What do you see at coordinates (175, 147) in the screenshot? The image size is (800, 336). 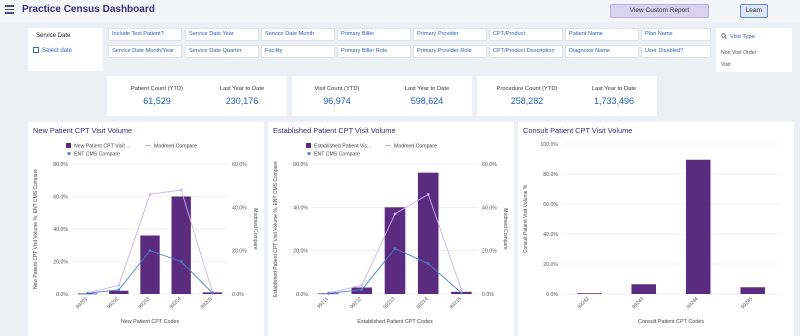 I see `legend-label: Modmed Compare` at bounding box center [175, 147].